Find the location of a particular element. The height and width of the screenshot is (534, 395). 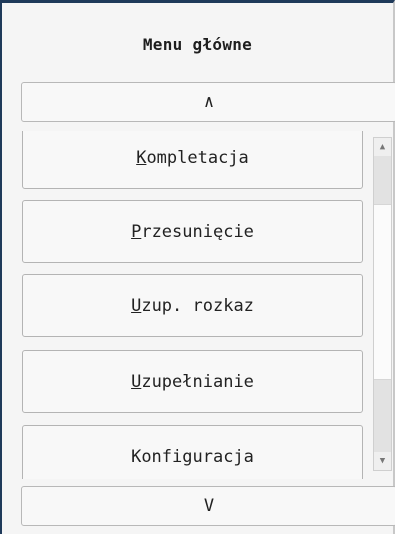

menu-item-przesuniecie: Przesunięcie is located at coordinates (192, 231).